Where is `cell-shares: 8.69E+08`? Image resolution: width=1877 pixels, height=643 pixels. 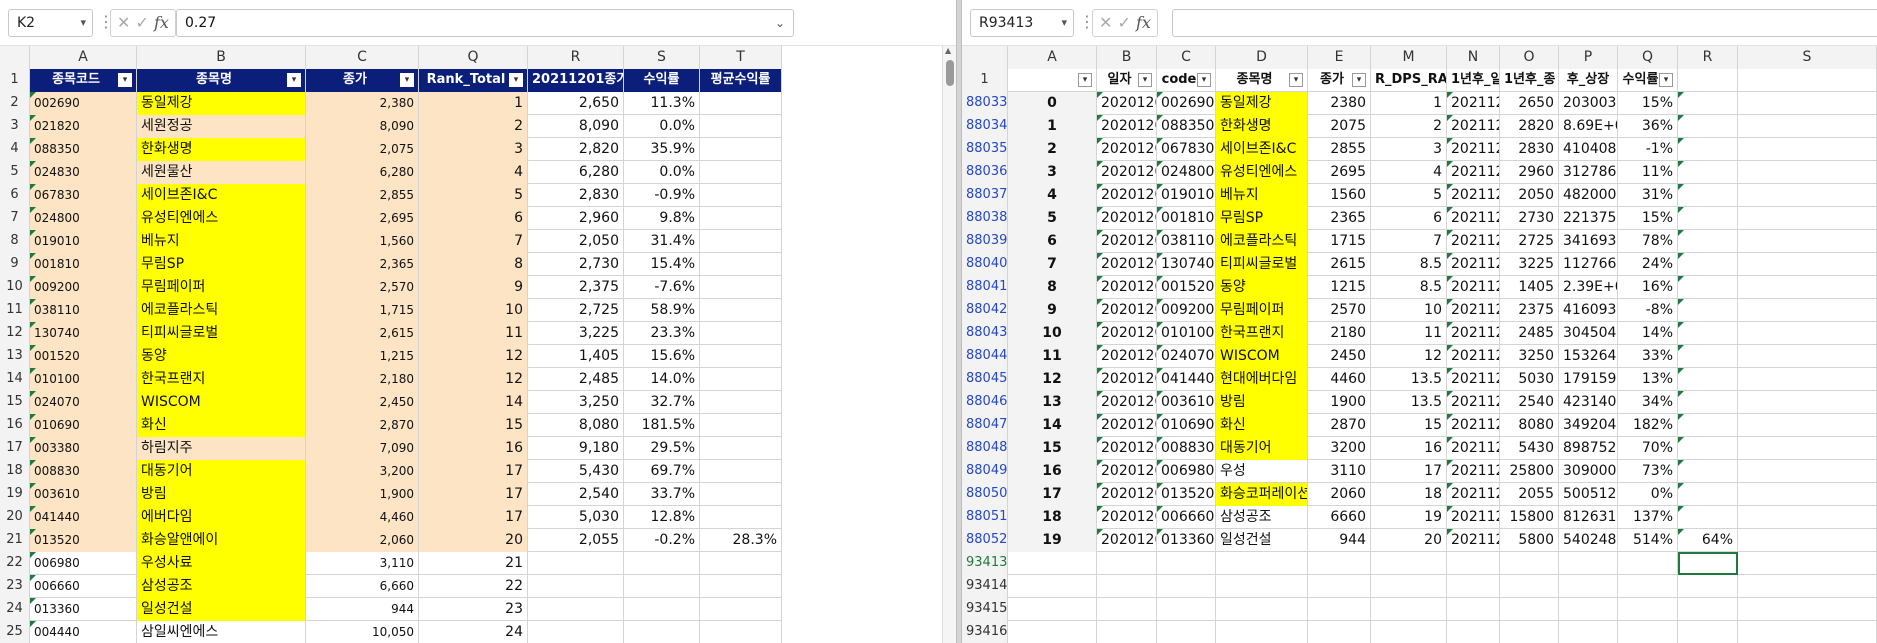 cell-shares: 8.69E+08 is located at coordinates (1588, 126).